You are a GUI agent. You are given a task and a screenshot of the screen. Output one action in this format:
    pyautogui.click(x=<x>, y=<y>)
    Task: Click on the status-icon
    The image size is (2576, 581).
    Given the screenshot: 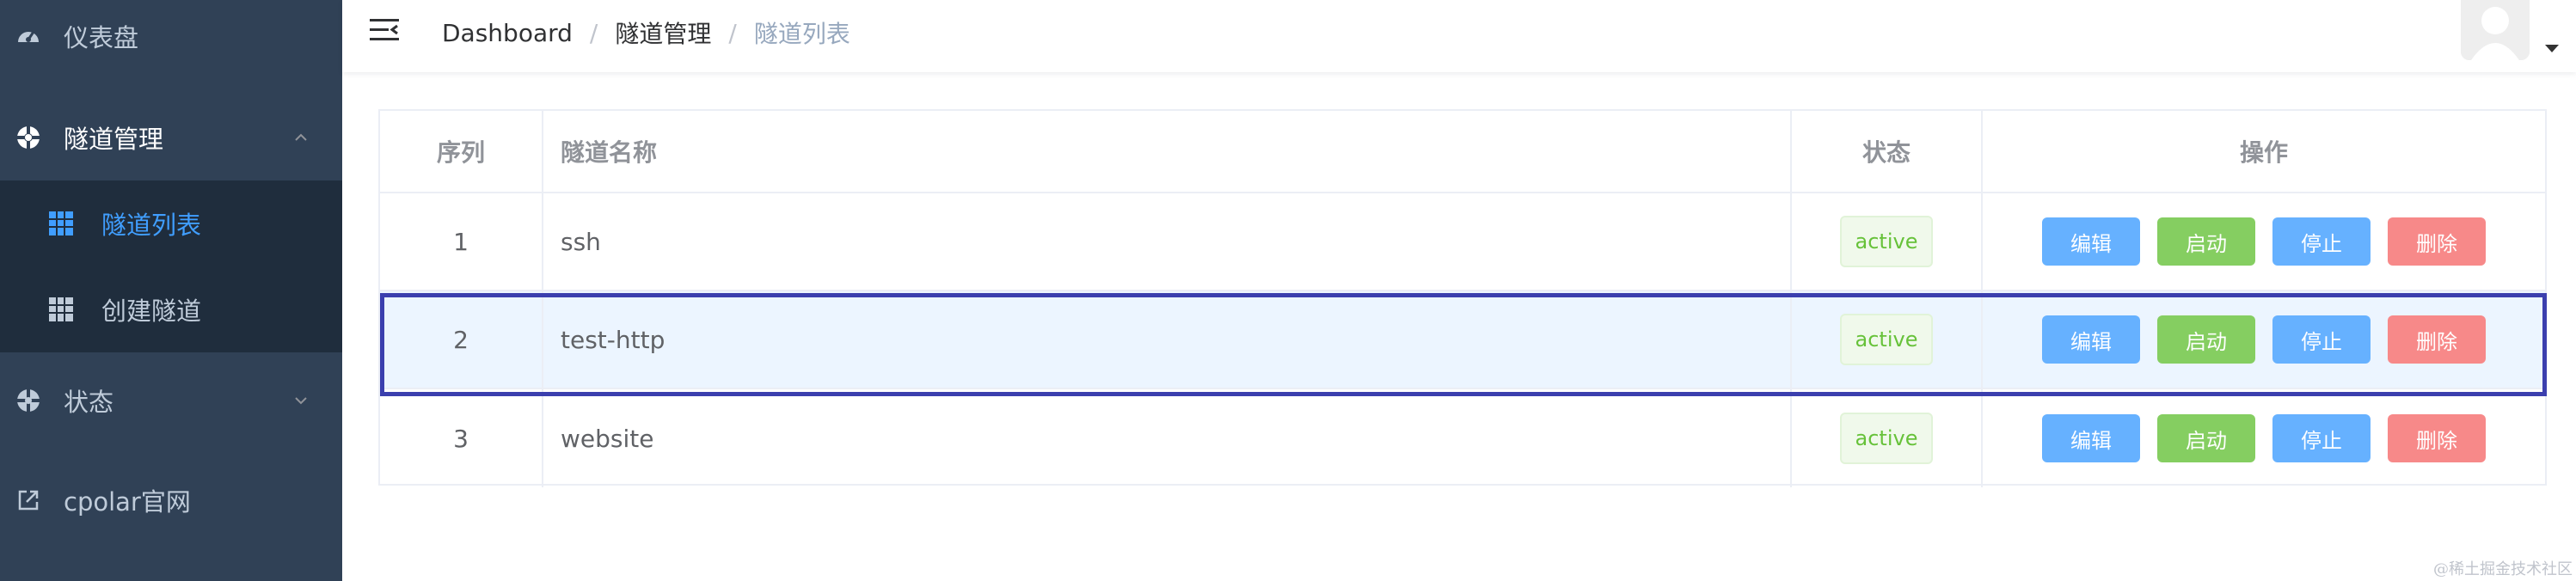 What is the action you would take?
    pyautogui.click(x=28, y=400)
    